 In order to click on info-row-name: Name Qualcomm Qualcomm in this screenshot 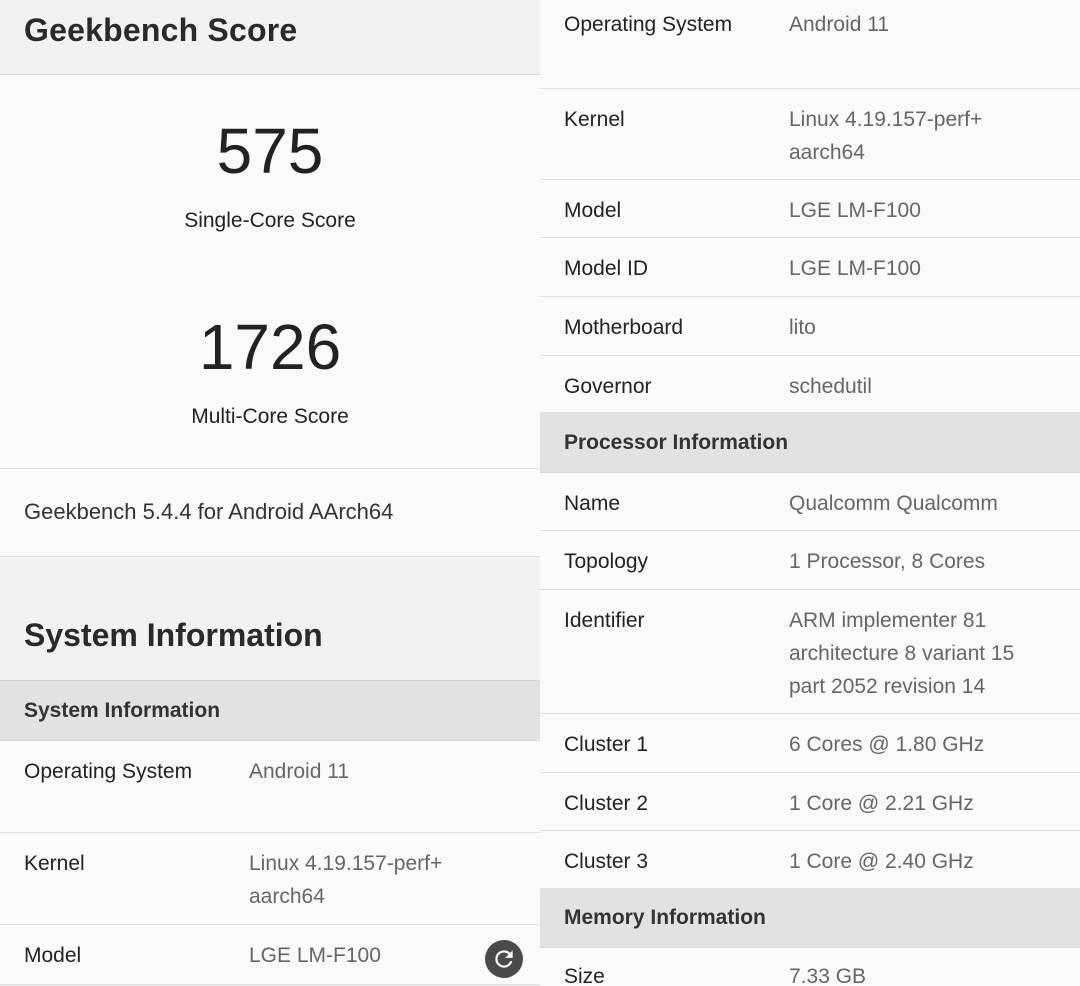, I will do `click(810, 502)`.